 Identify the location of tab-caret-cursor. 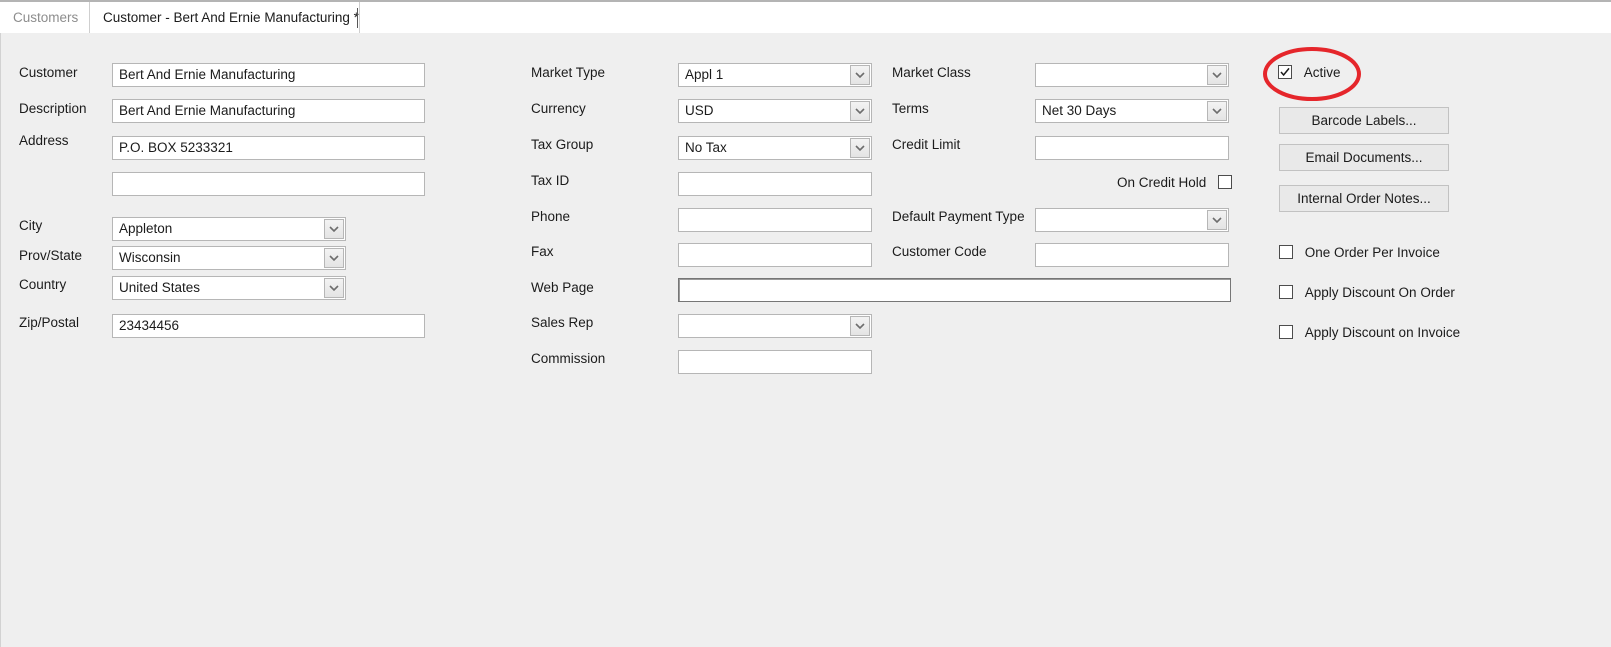
(357, 18).